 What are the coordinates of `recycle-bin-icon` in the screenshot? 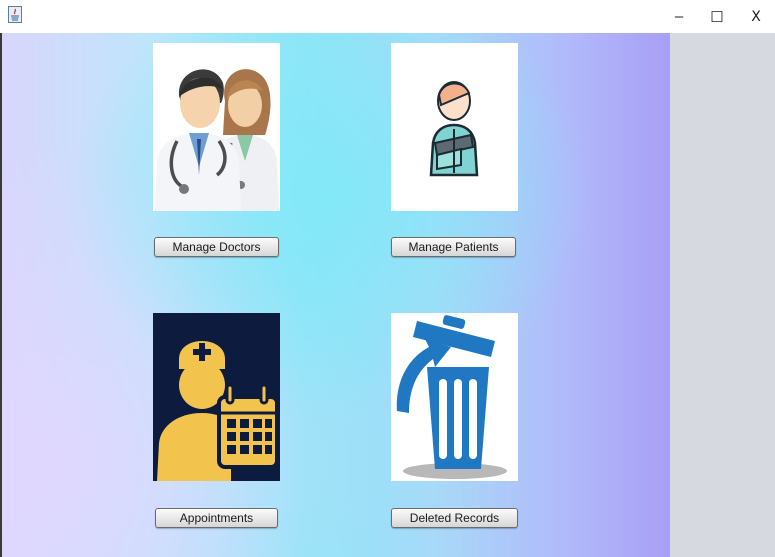 It's located at (454, 397).